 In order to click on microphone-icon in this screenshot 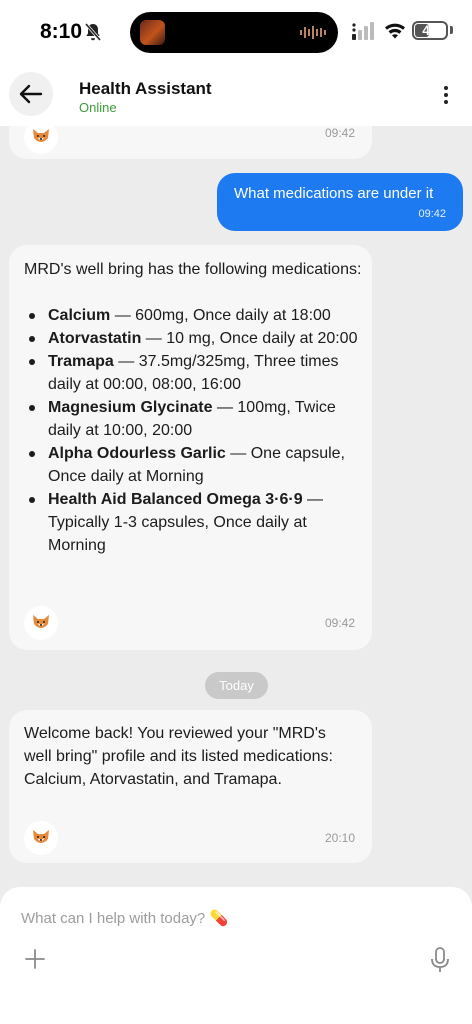, I will do `click(440, 960)`.